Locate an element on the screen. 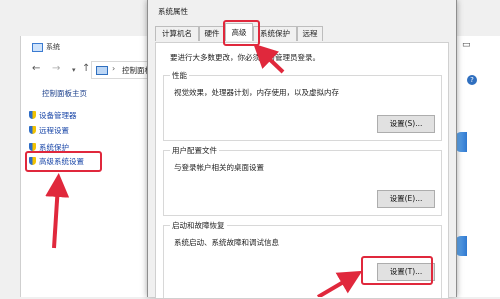 This screenshot has height=299, width=500. dialog-title: 系统属性 is located at coordinates (173, 11).